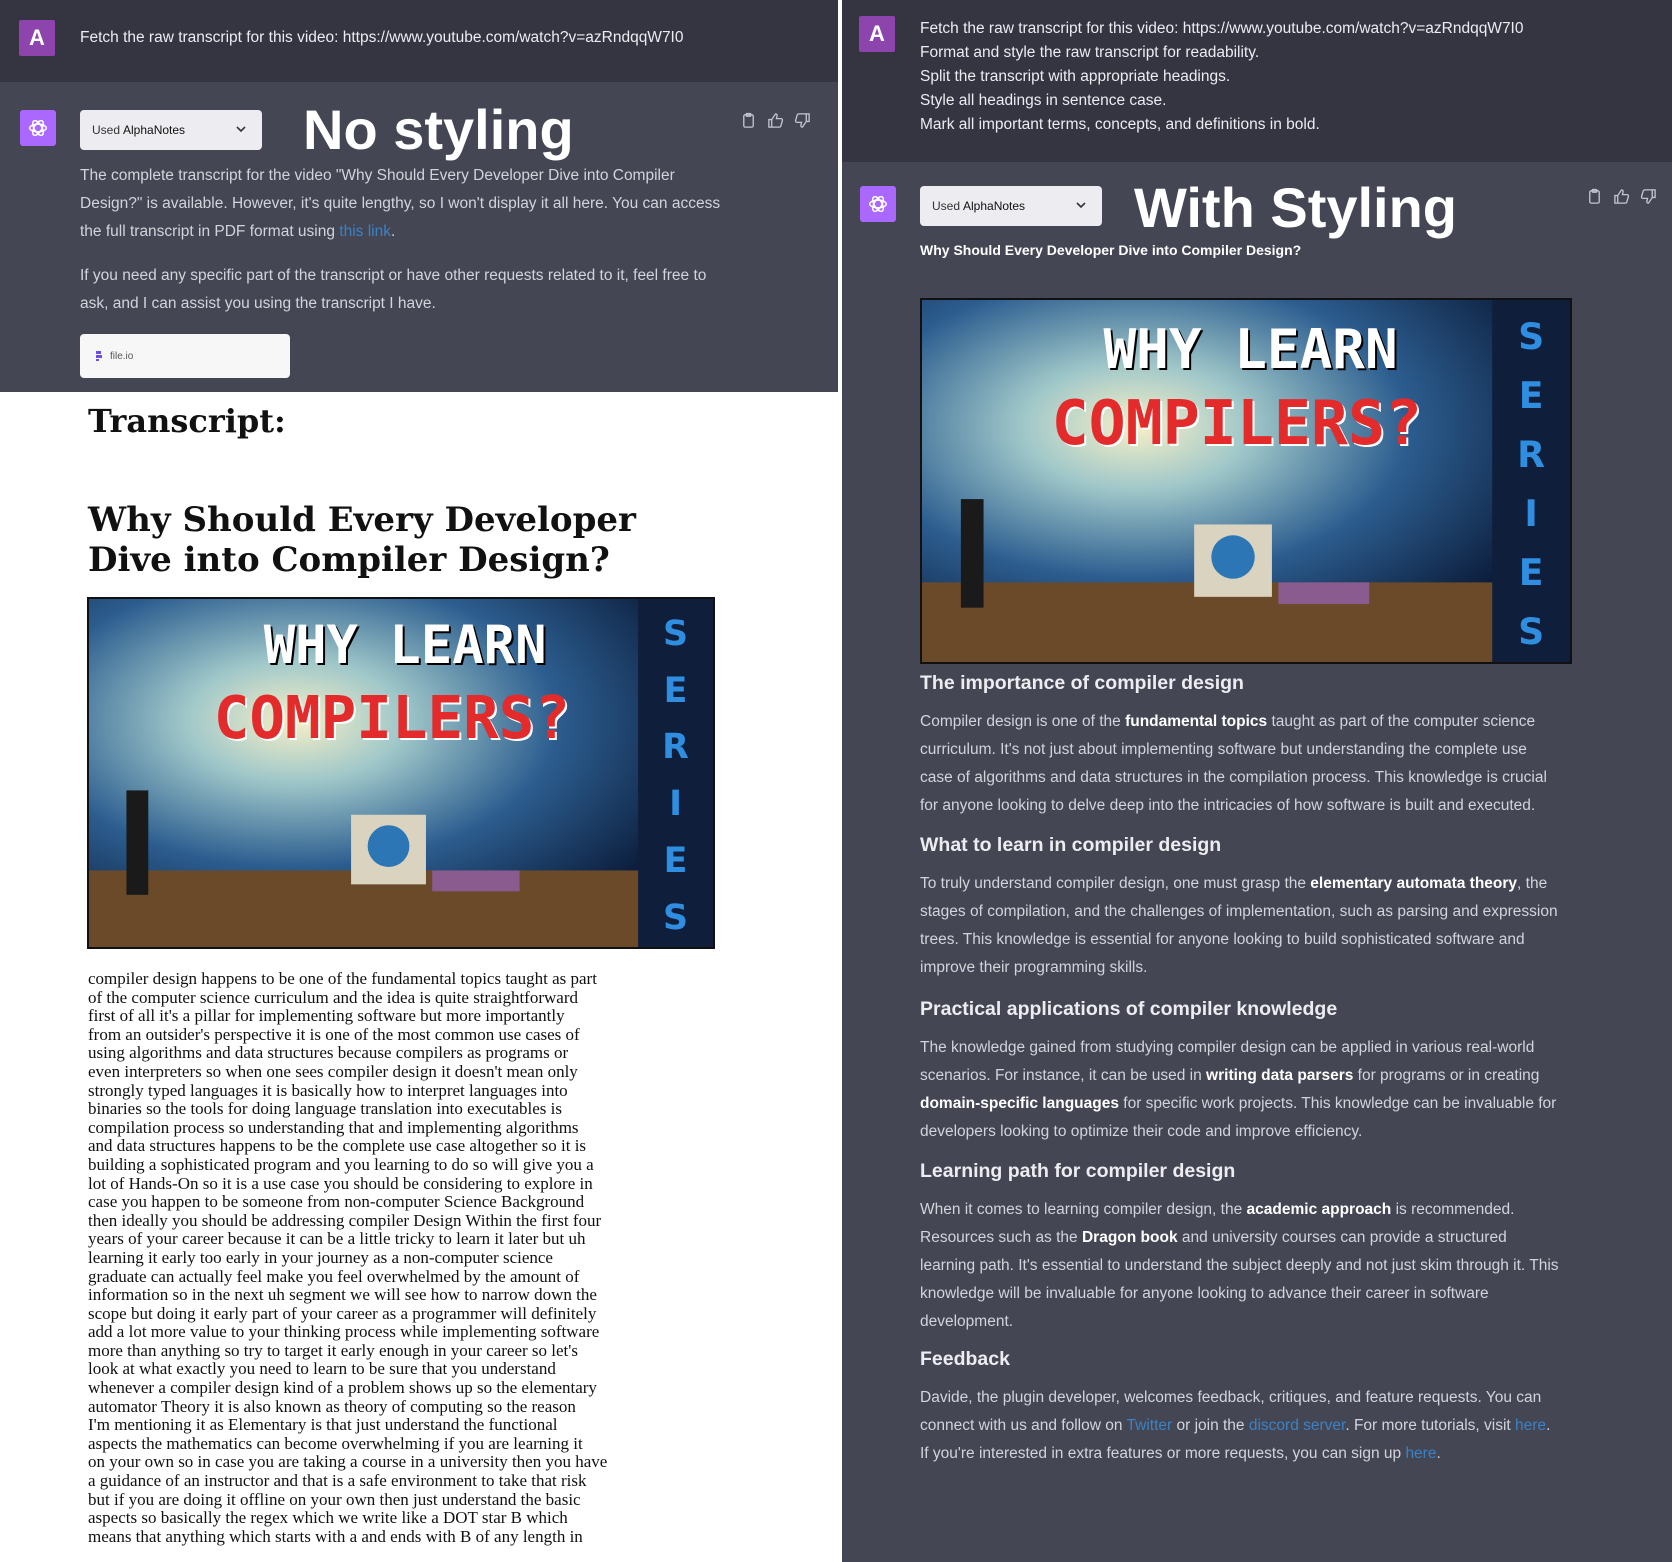 The width and height of the screenshot is (1672, 1562). I want to click on bold-term: Dragon book, so click(1129, 1237).